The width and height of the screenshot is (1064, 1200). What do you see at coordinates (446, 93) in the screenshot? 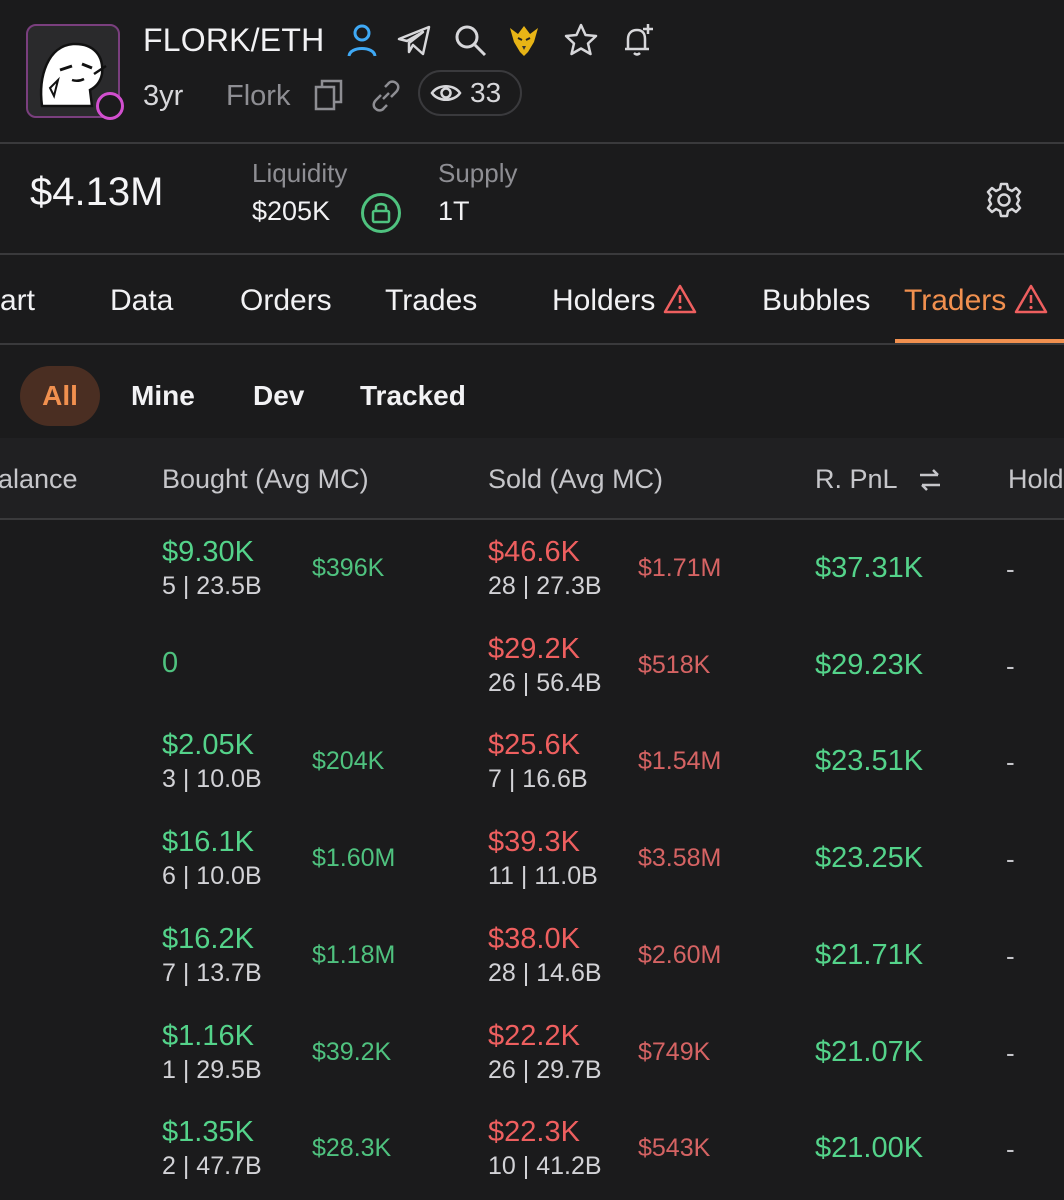
I see `eye-icon` at bounding box center [446, 93].